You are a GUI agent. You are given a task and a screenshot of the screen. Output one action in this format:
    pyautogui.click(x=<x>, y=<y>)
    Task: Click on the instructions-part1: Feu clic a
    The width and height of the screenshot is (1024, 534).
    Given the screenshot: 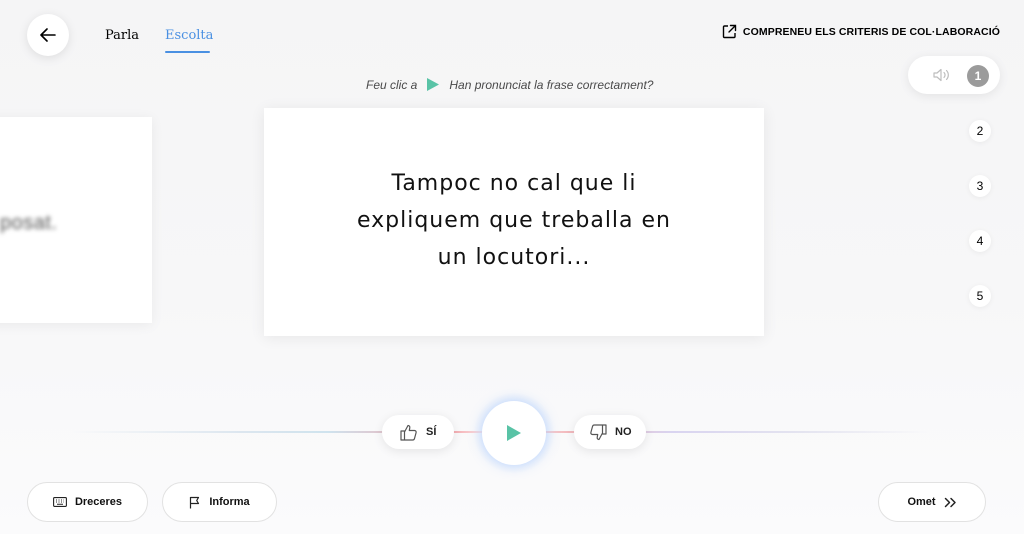 What is the action you would take?
    pyautogui.click(x=392, y=84)
    